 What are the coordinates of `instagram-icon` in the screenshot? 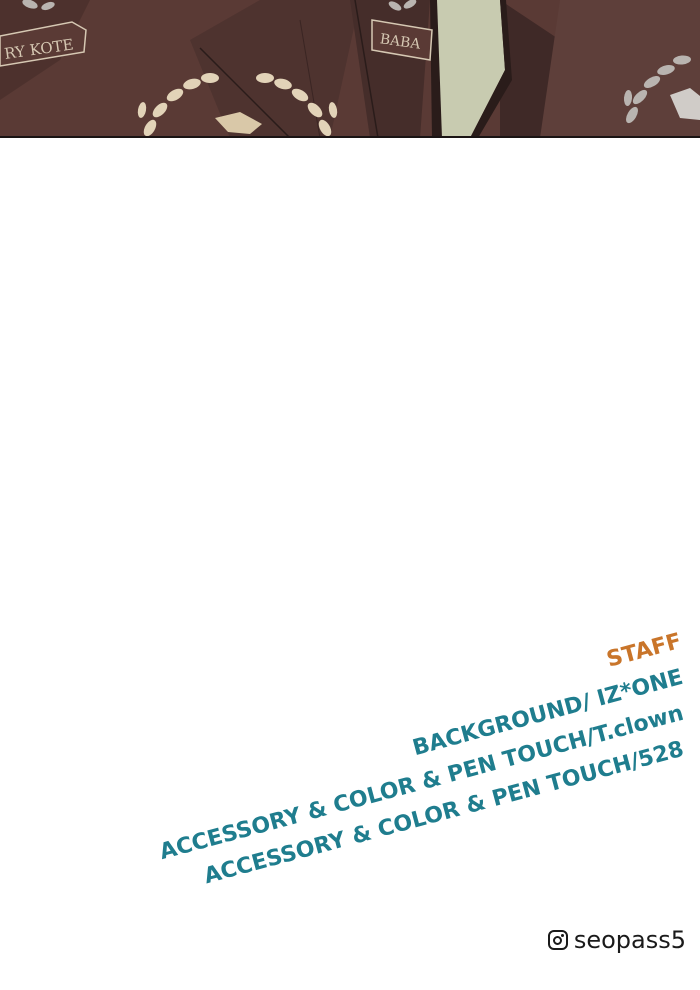 It's located at (557, 940).